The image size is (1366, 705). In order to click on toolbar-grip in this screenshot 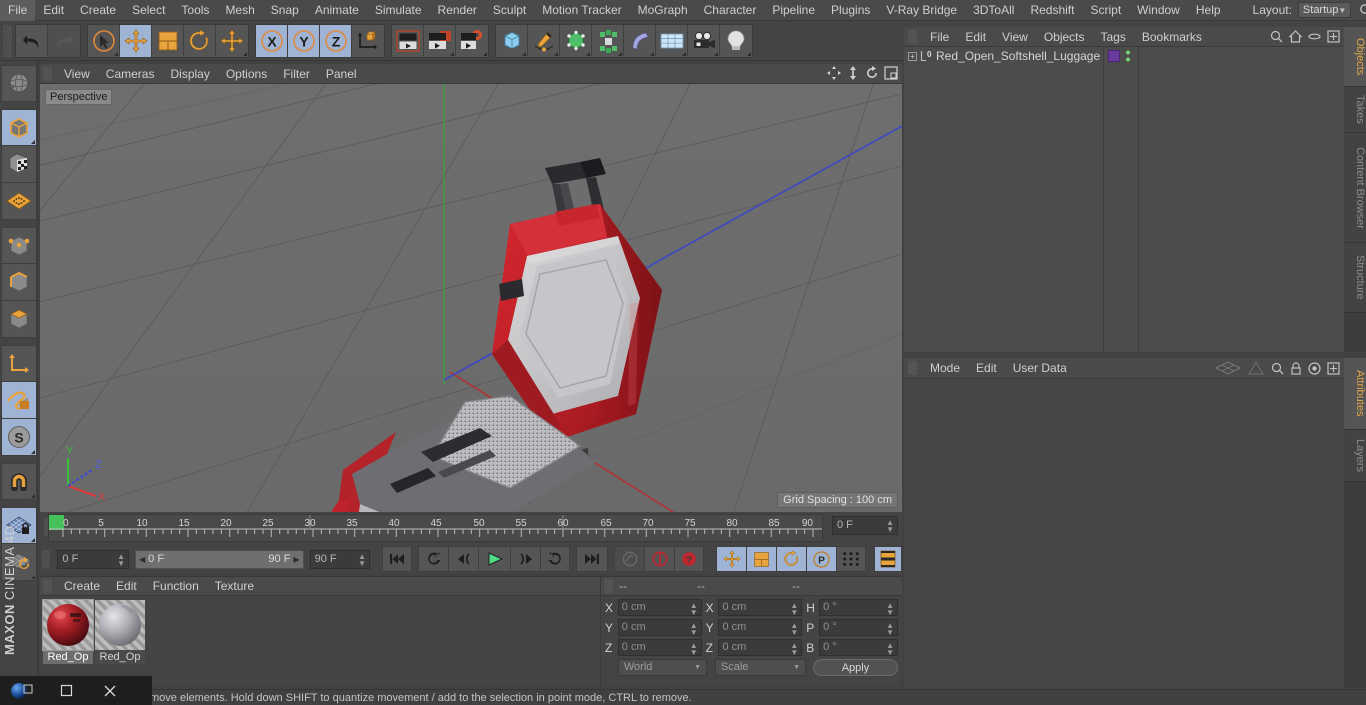, I will do `click(7, 40)`.